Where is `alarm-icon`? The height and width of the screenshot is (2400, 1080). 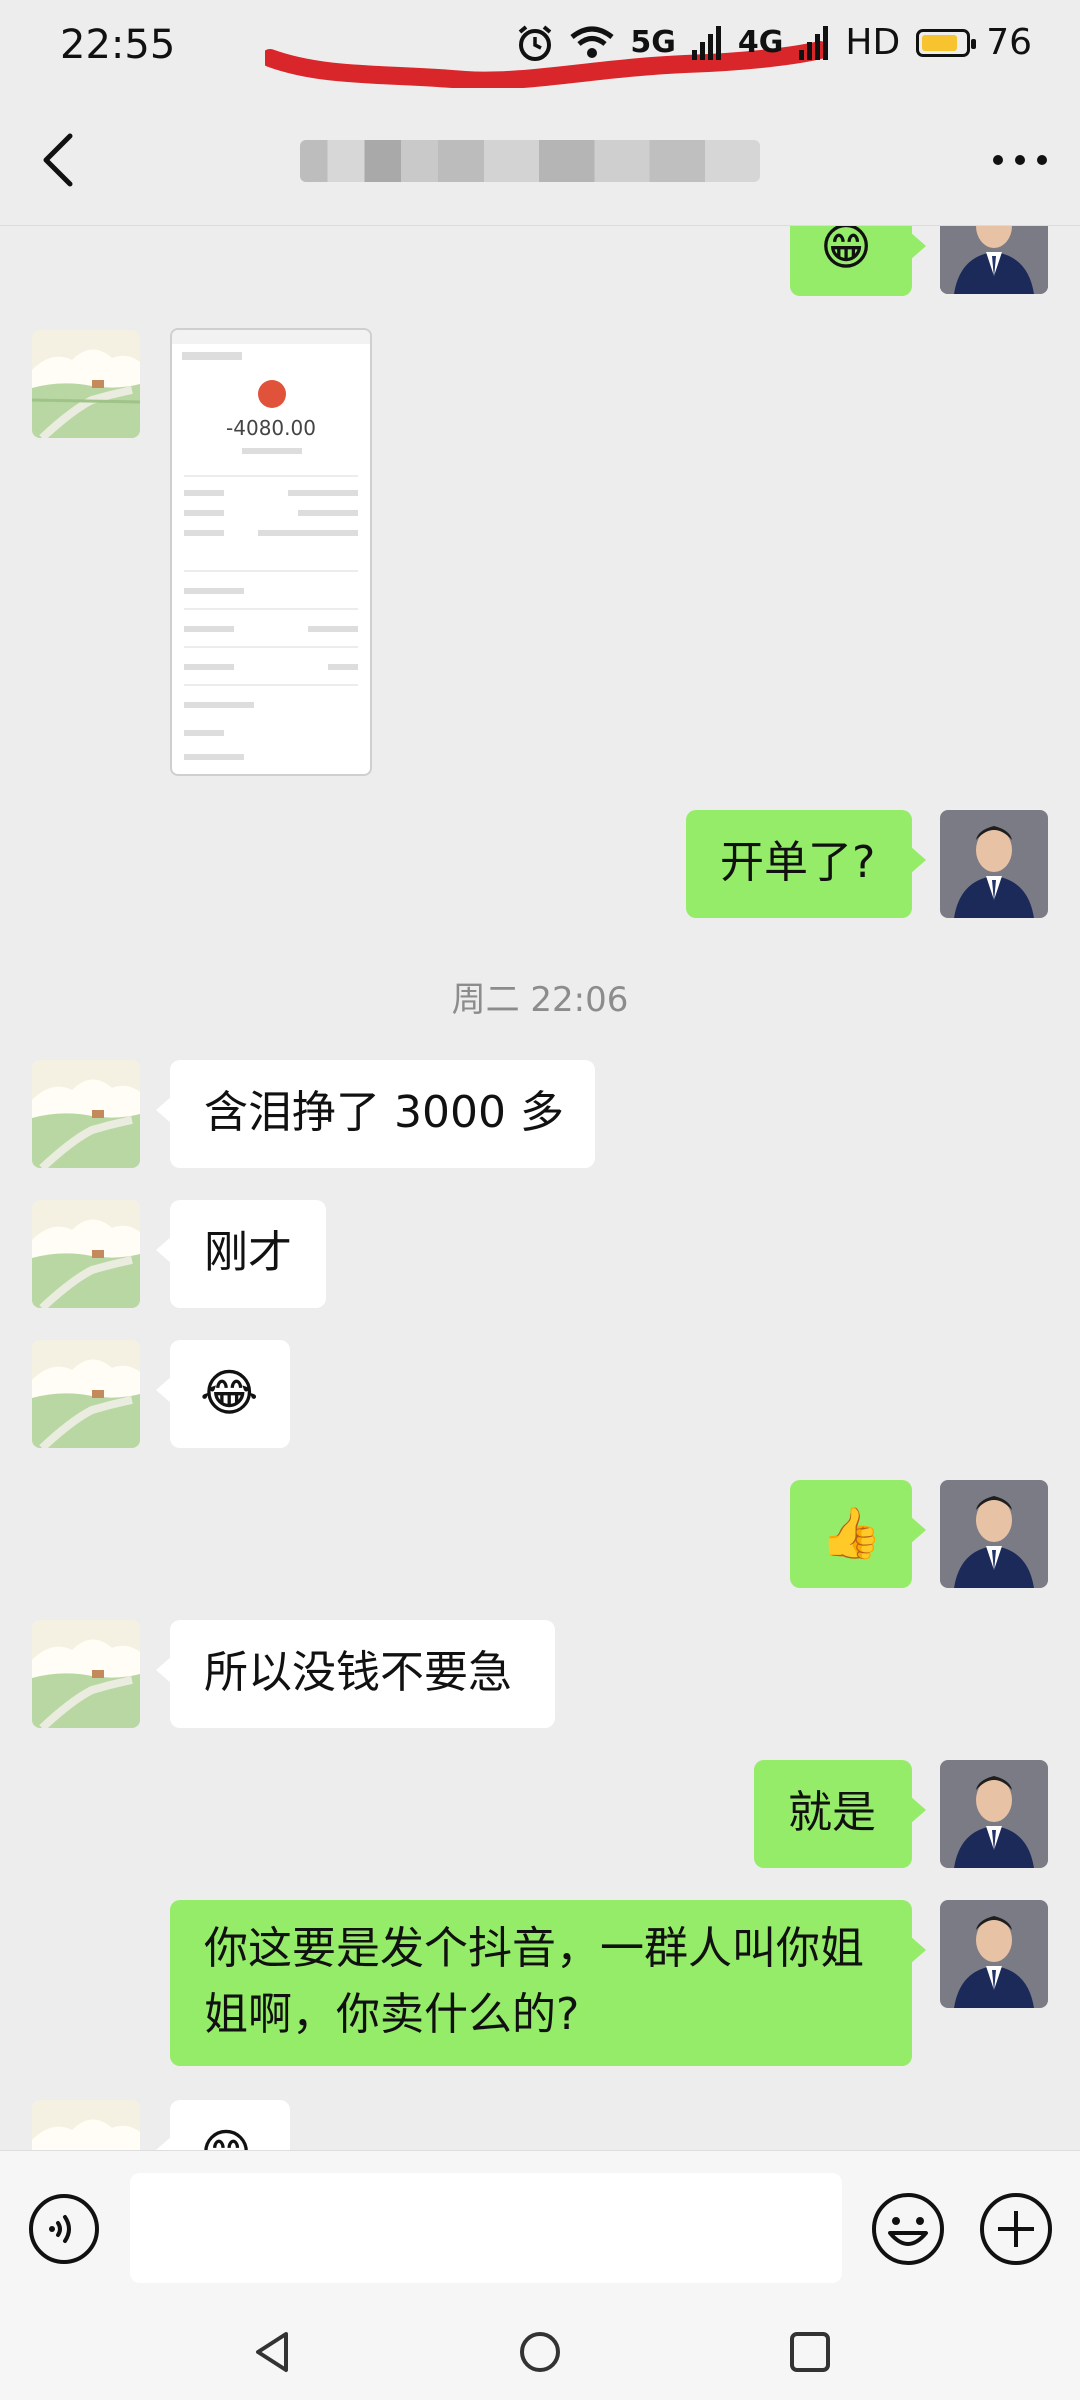 alarm-icon is located at coordinates (535, 42).